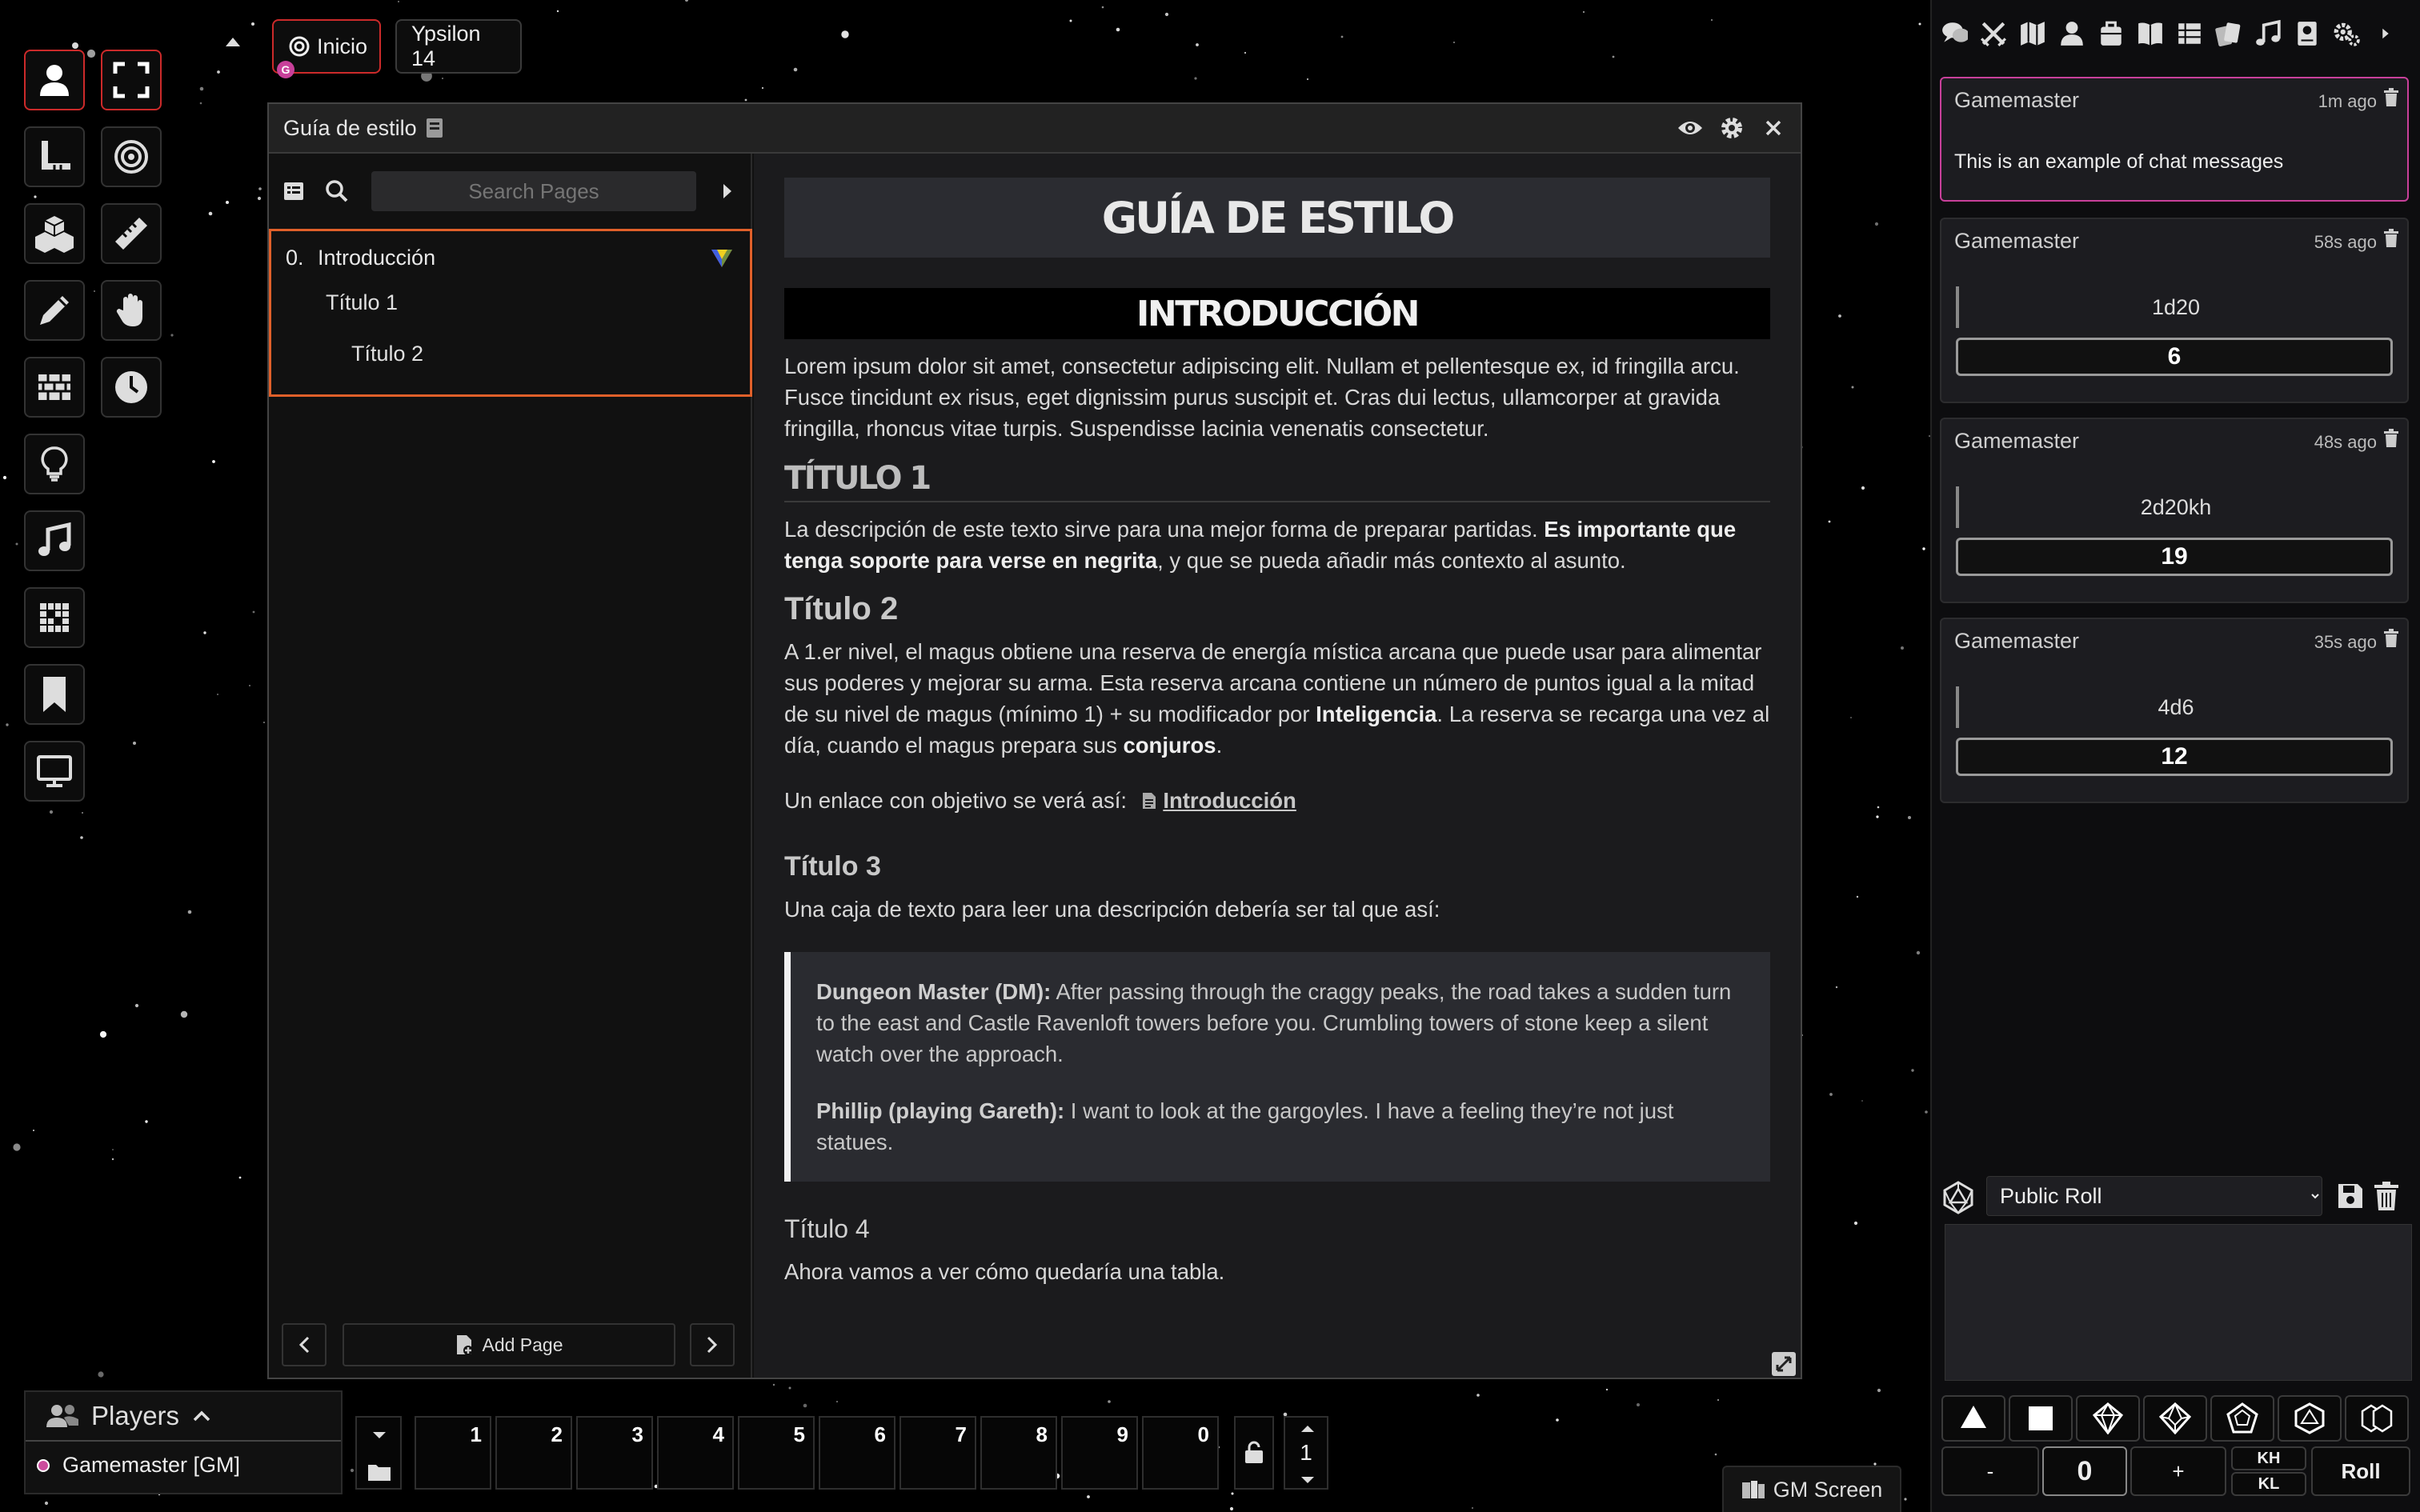  Describe the element at coordinates (727, 191) in the screenshot. I see `collapse-sidebar-icon` at that location.